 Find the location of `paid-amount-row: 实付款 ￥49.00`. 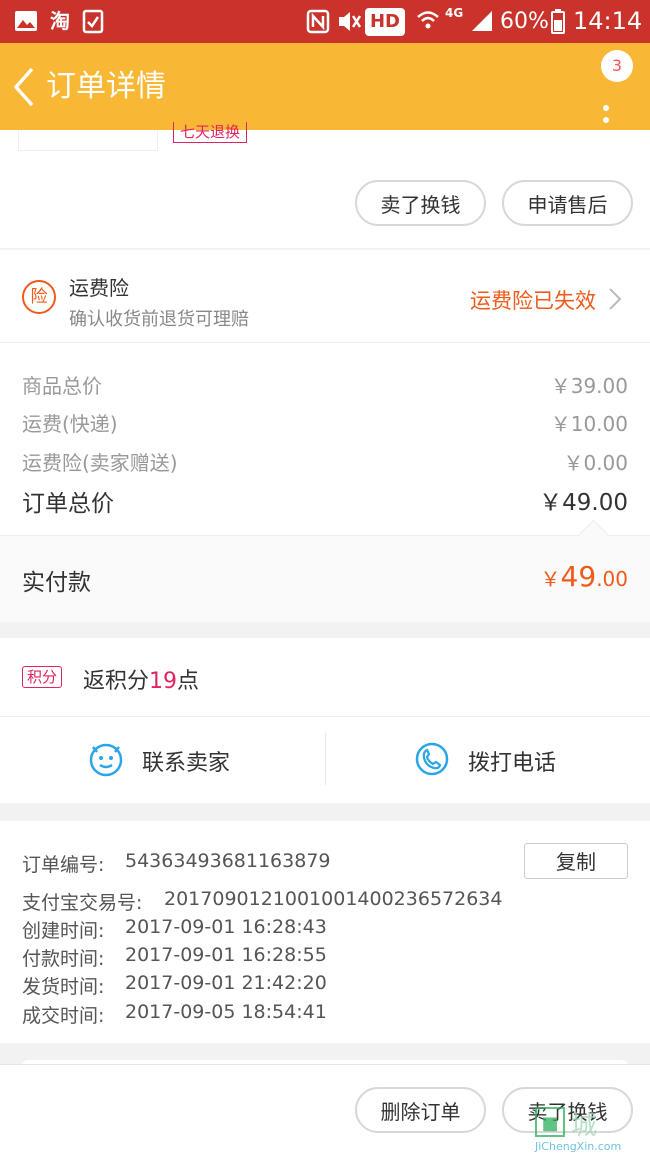

paid-amount-row: 实付款 ￥49.00 is located at coordinates (325, 570).